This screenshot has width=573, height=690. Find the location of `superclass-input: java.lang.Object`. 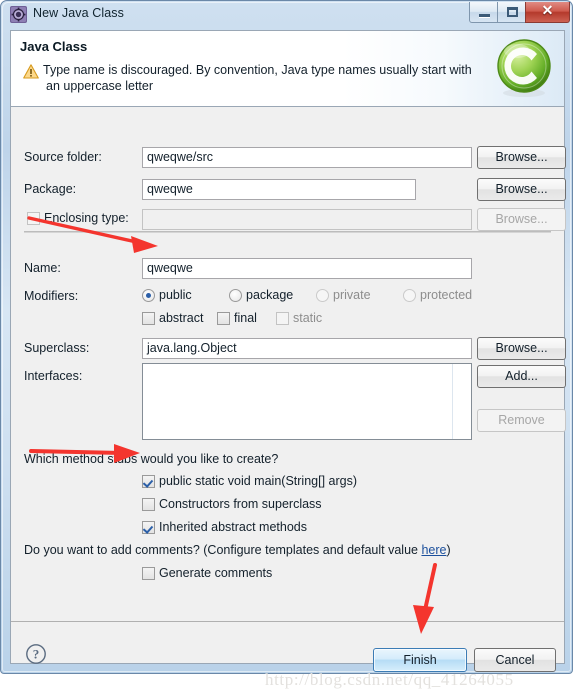

superclass-input: java.lang.Object is located at coordinates (307, 348).